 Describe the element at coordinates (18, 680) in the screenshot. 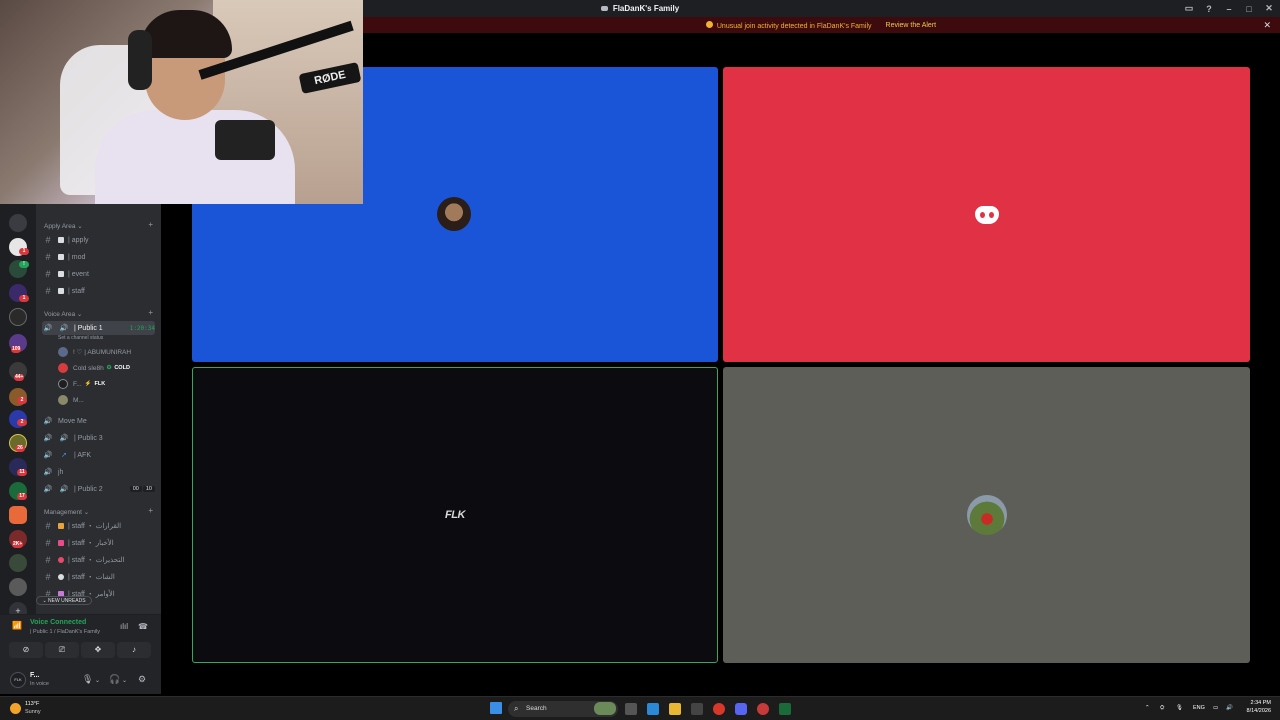

I see `avatar: FLK` at that location.